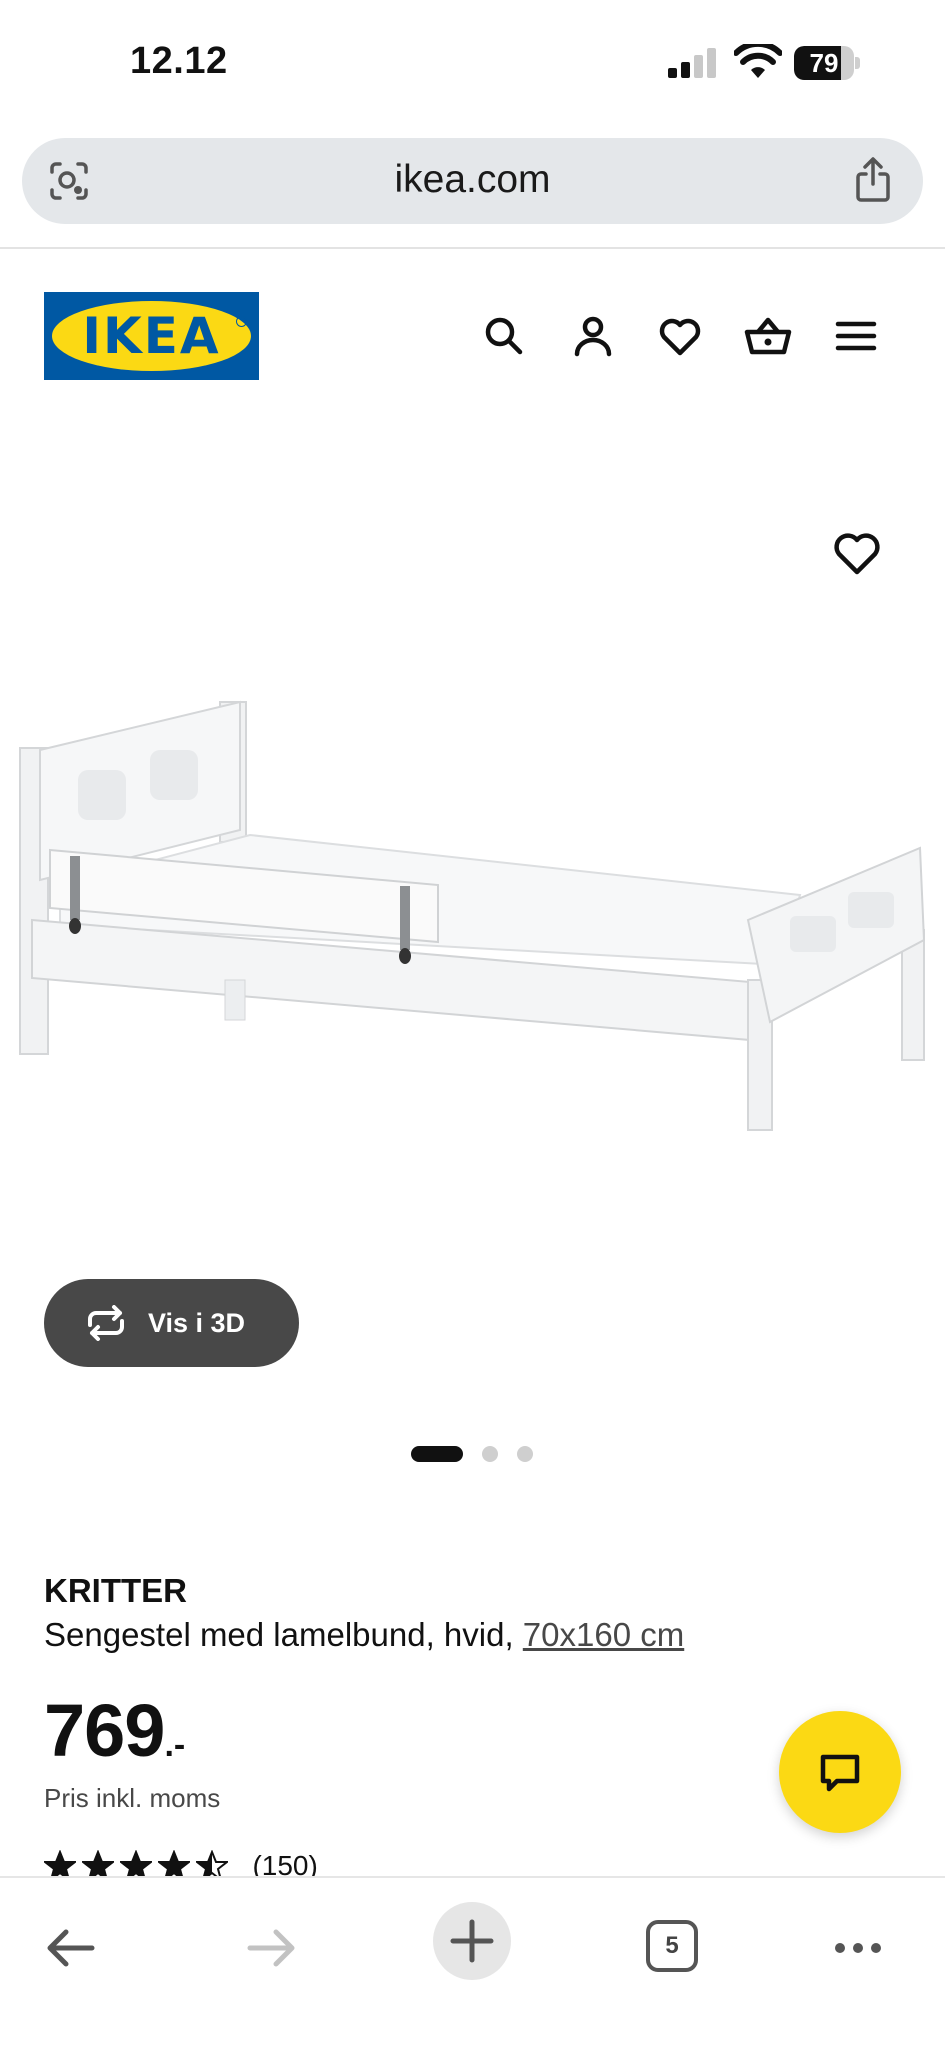  What do you see at coordinates (437, 1454) in the screenshot?
I see `carousel-dot-active` at bounding box center [437, 1454].